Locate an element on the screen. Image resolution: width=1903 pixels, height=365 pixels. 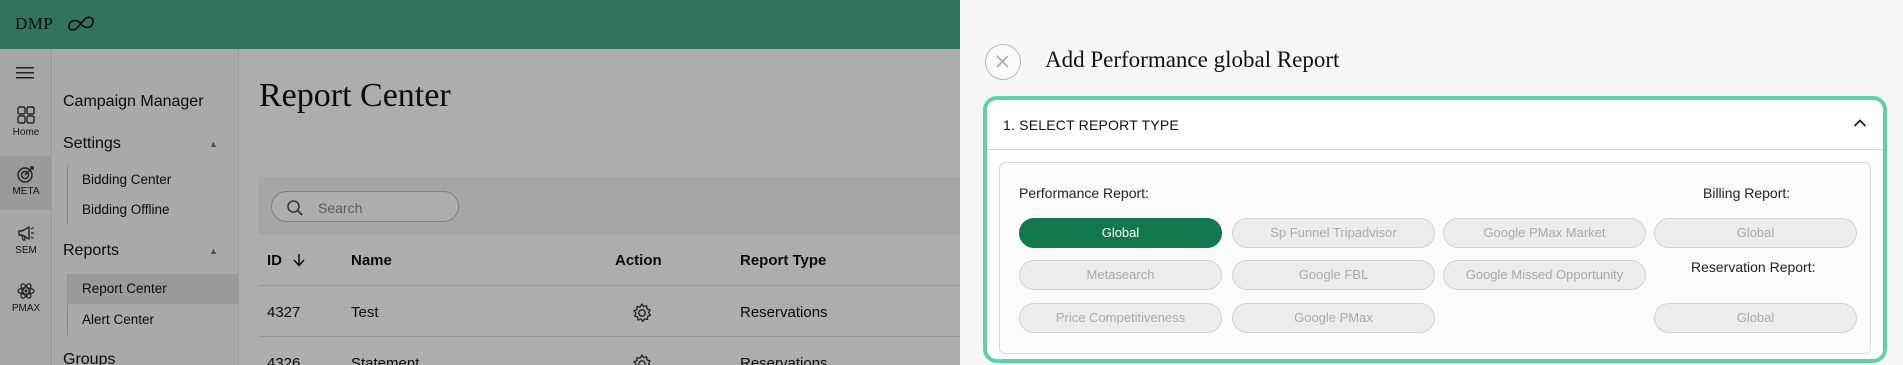
option-google-pmax-market: Google PMax Market is located at coordinates (1544, 233).